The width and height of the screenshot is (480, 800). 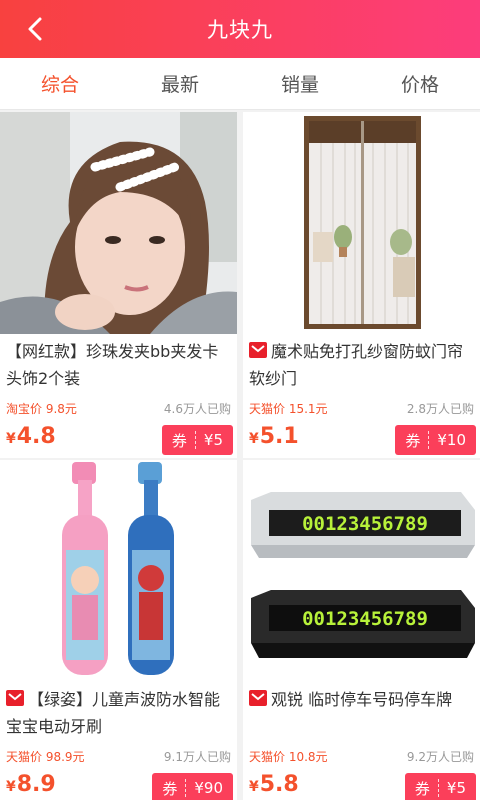 What do you see at coordinates (197, 409) in the screenshot?
I see `sold-count: 4.6万人已购` at bounding box center [197, 409].